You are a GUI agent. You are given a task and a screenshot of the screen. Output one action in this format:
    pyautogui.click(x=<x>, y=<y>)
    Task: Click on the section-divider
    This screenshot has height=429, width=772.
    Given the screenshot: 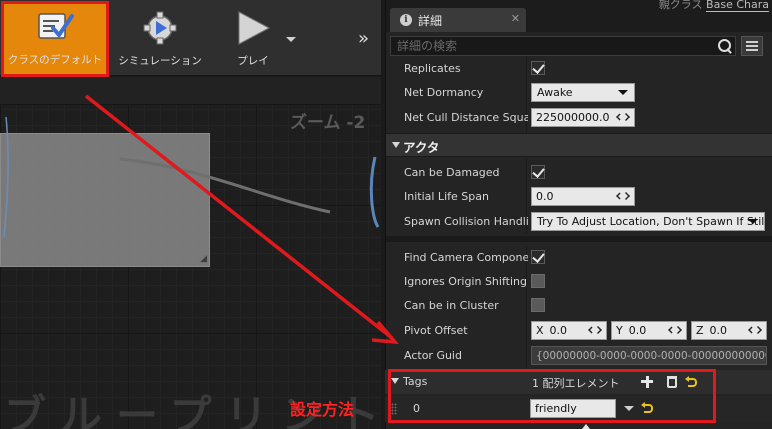 What is the action you would take?
    pyautogui.click(x=579, y=239)
    